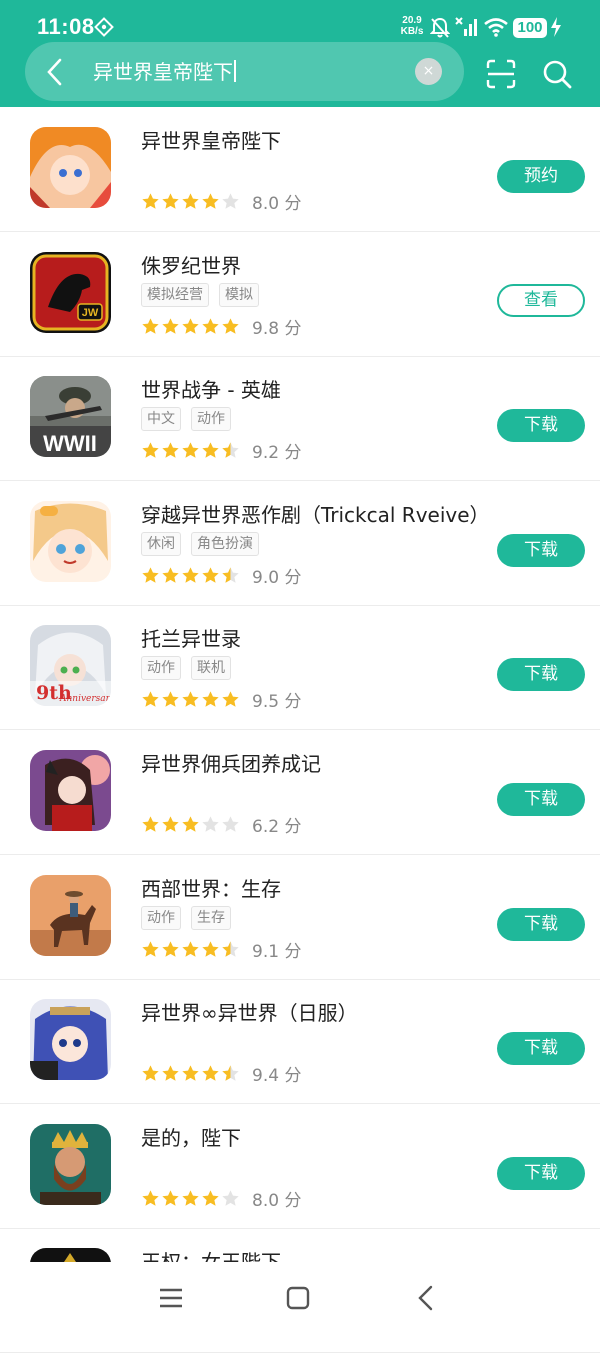  Describe the element at coordinates (191, 637) in the screenshot. I see `app-name: 托兰异世录` at that location.